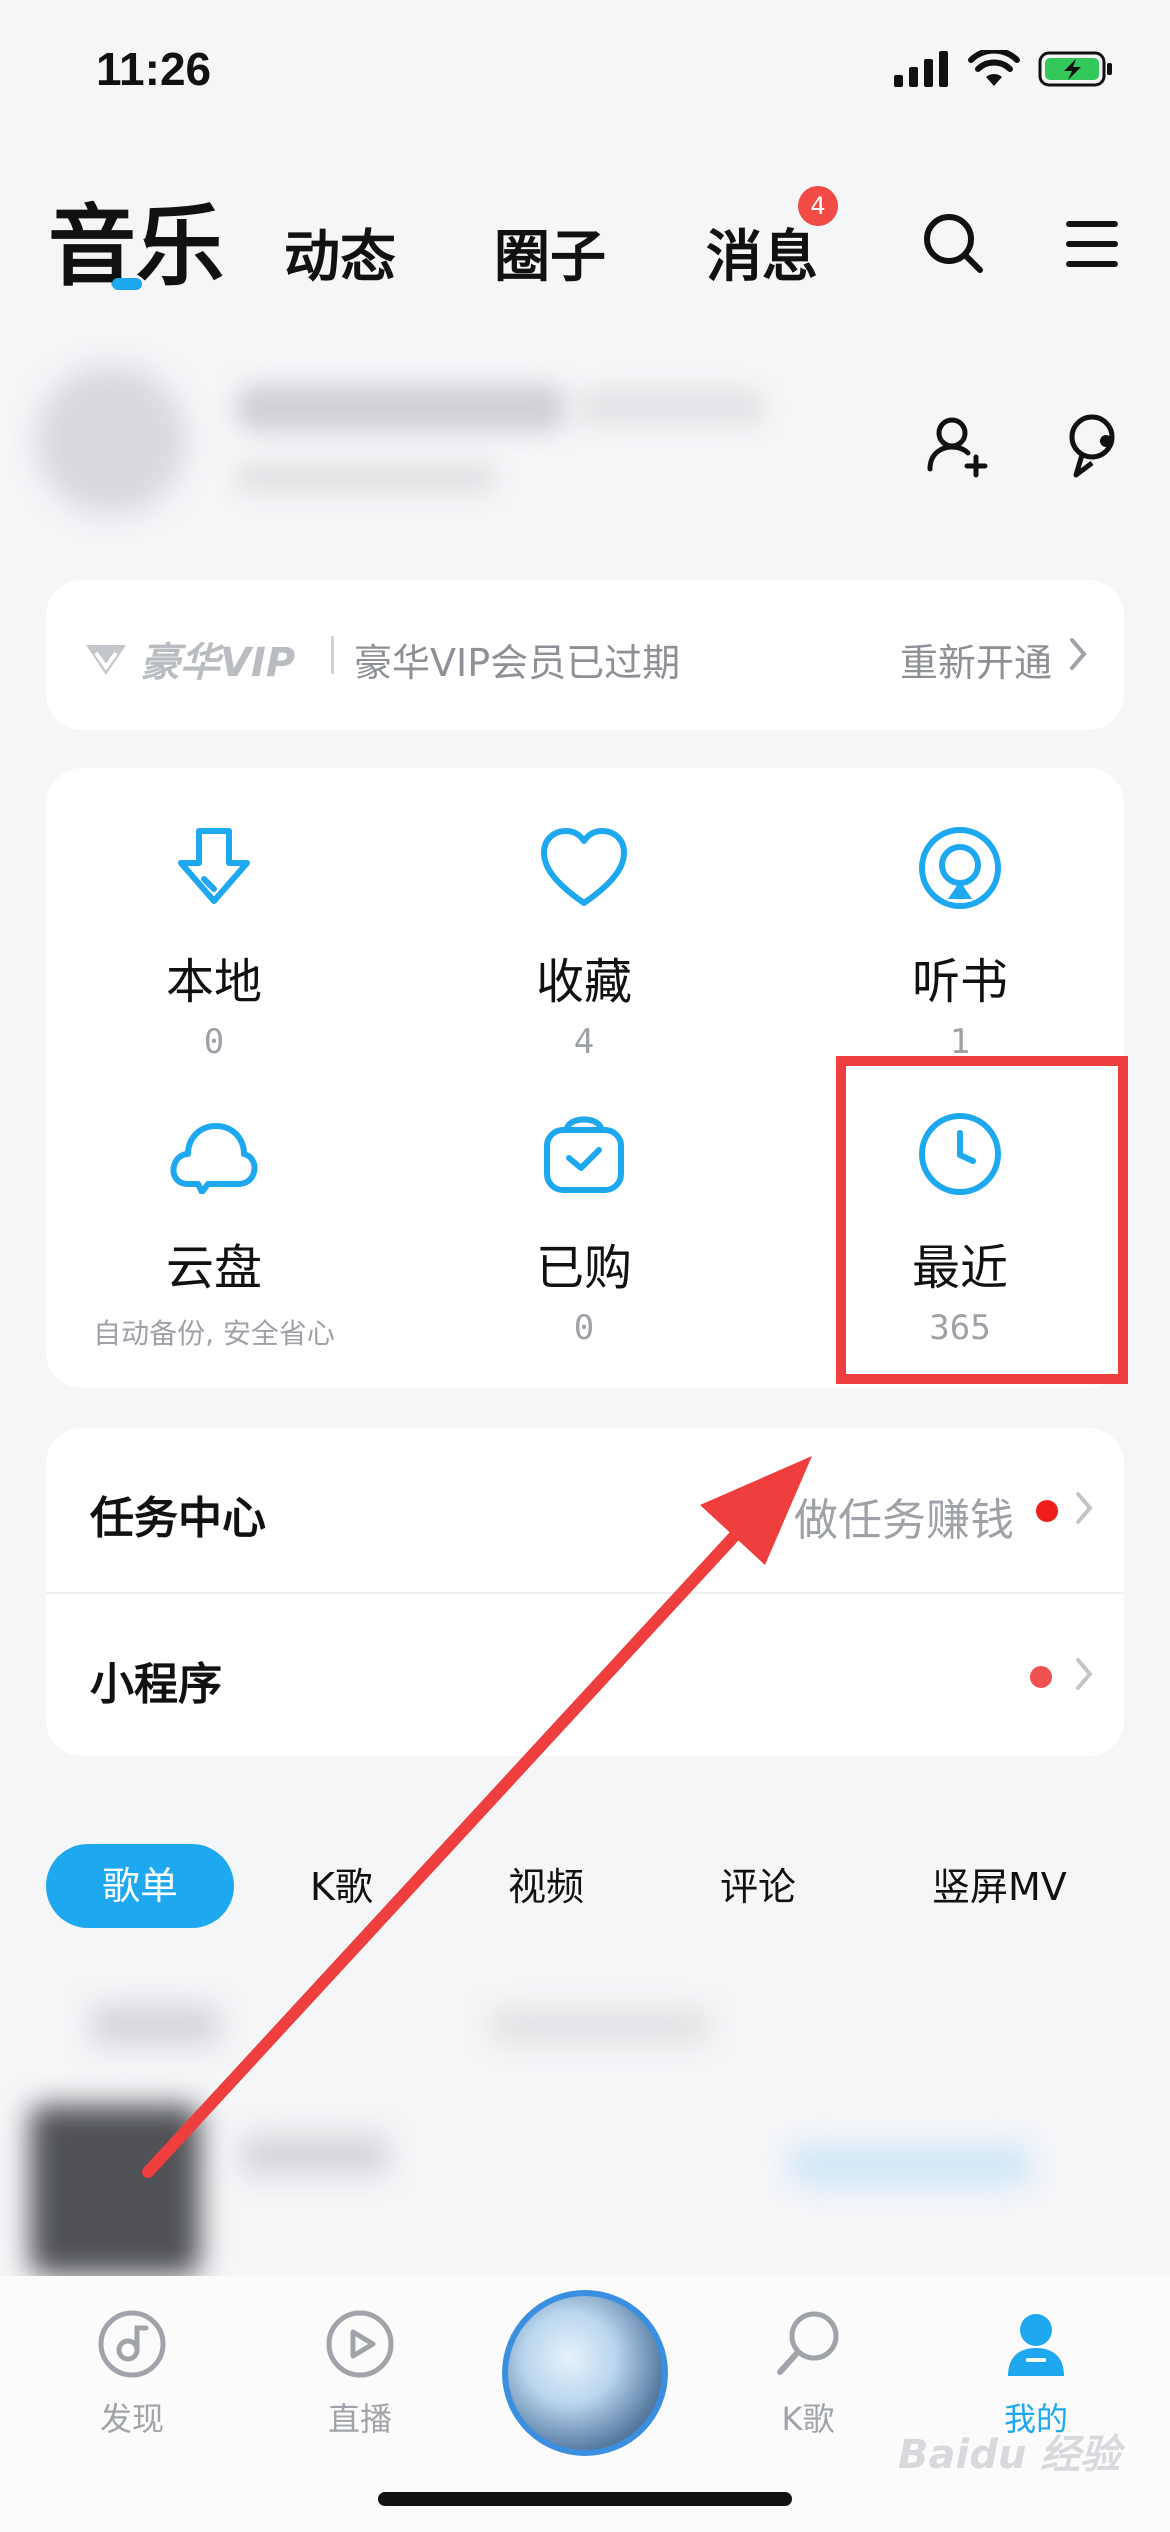  Describe the element at coordinates (982, 1220) in the screenshot. I see `highlight-annotation-box` at that location.